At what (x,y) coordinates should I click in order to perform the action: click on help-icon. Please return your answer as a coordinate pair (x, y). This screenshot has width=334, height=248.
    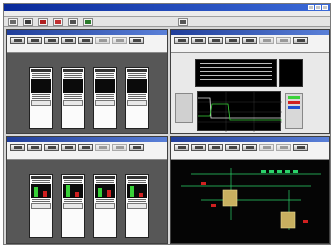
    Looking at the image, I should click on (183, 22).